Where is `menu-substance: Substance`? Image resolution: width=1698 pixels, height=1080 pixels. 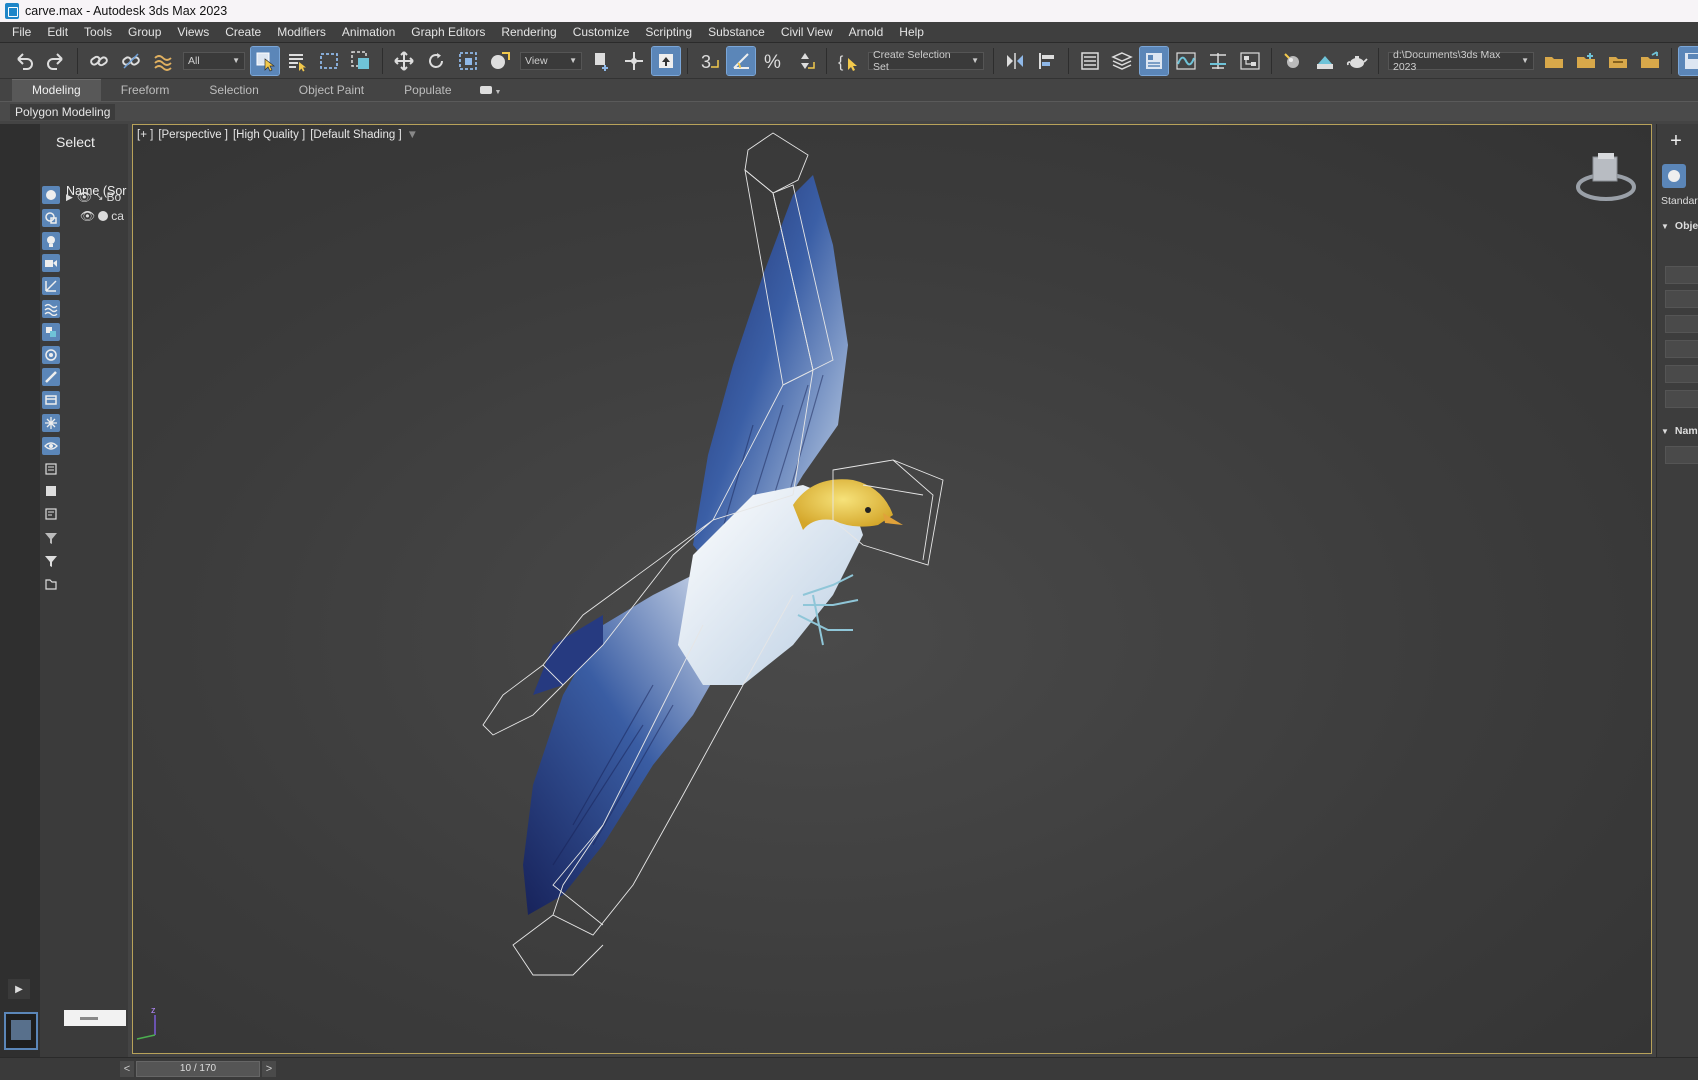
menu-substance: Substance is located at coordinates (736, 32).